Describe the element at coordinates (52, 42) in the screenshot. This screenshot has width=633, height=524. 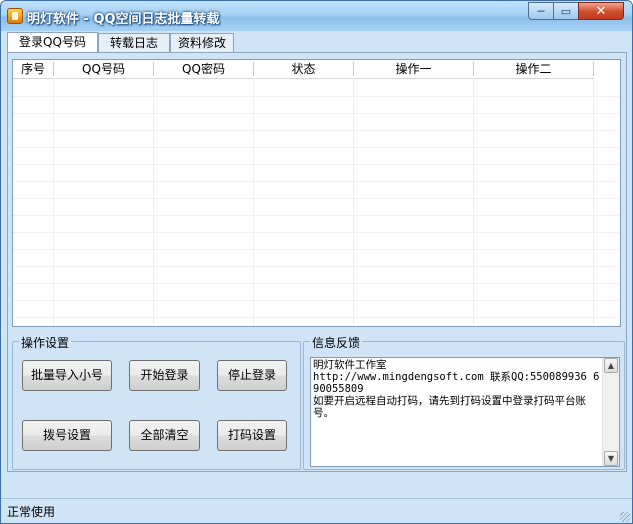
I see `tab-login-qq: 登录QQ号码` at that location.